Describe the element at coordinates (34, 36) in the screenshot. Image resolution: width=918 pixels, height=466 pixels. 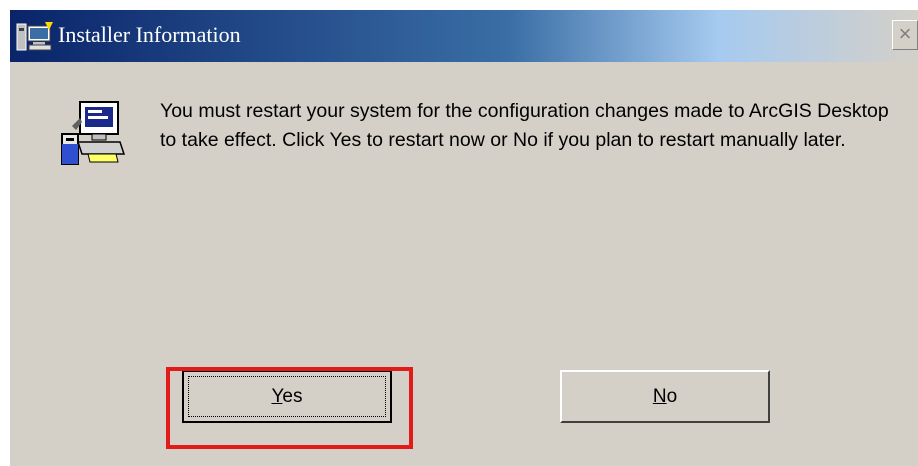
I see `installer-app-icon` at that location.